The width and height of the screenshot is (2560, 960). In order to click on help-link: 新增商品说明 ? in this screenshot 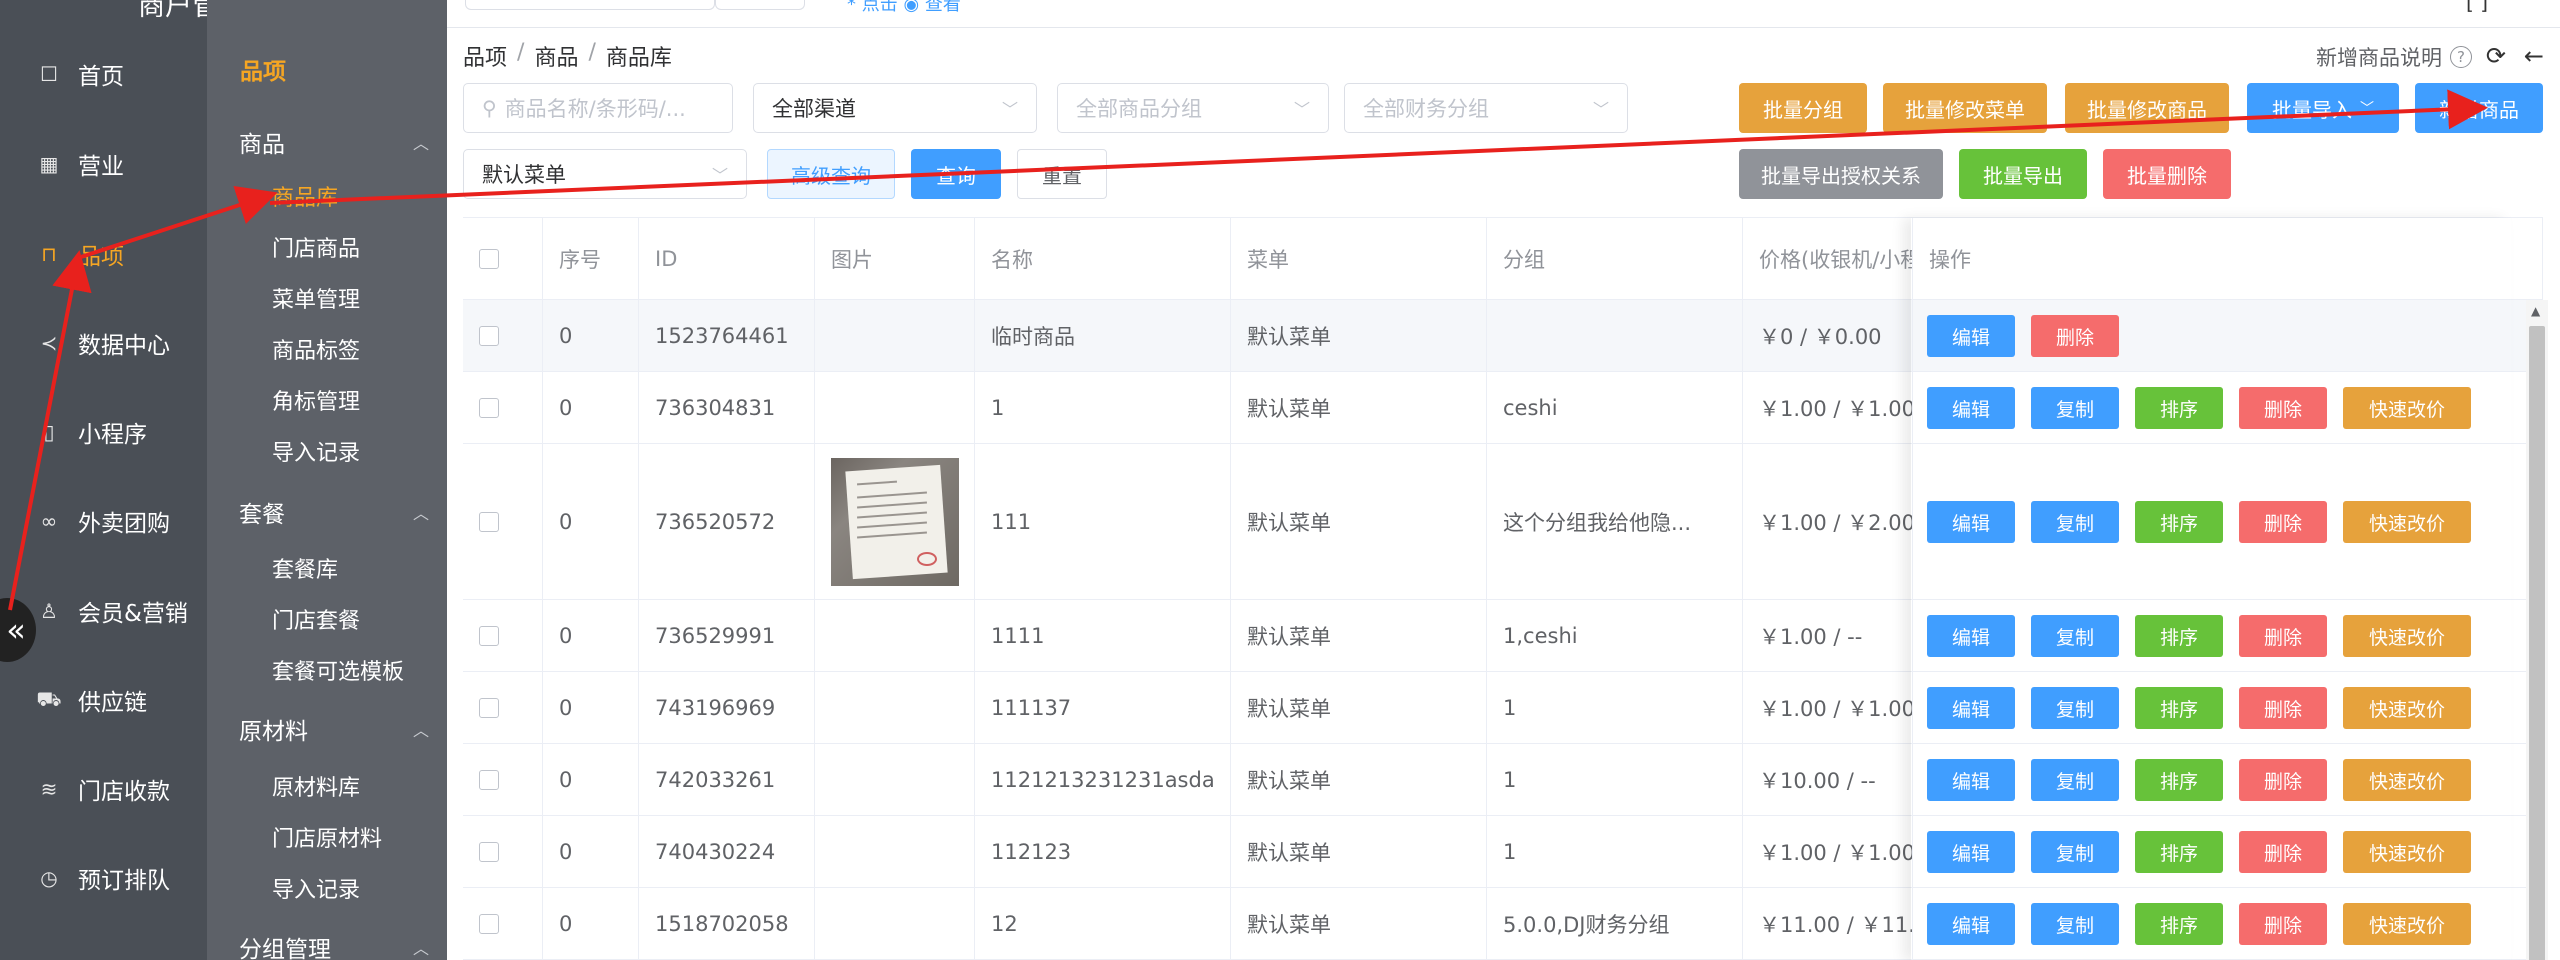, I will do `click(2394, 57)`.